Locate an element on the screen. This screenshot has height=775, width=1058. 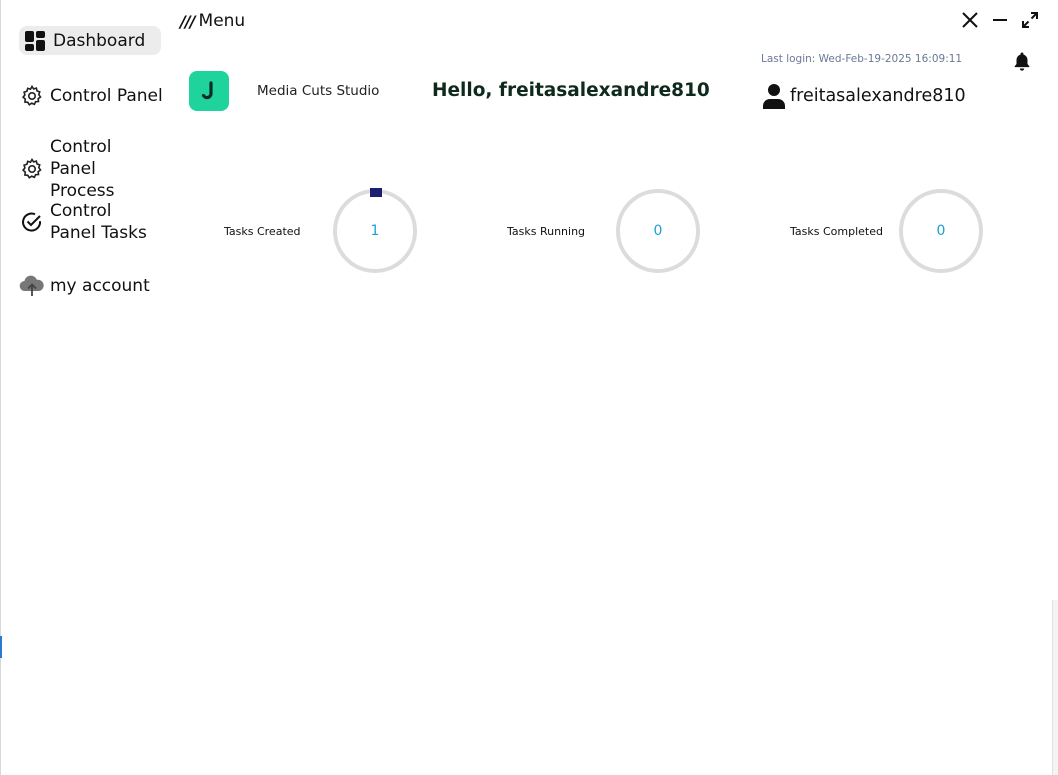
stat-label: Tasks Running is located at coordinates (546, 231).